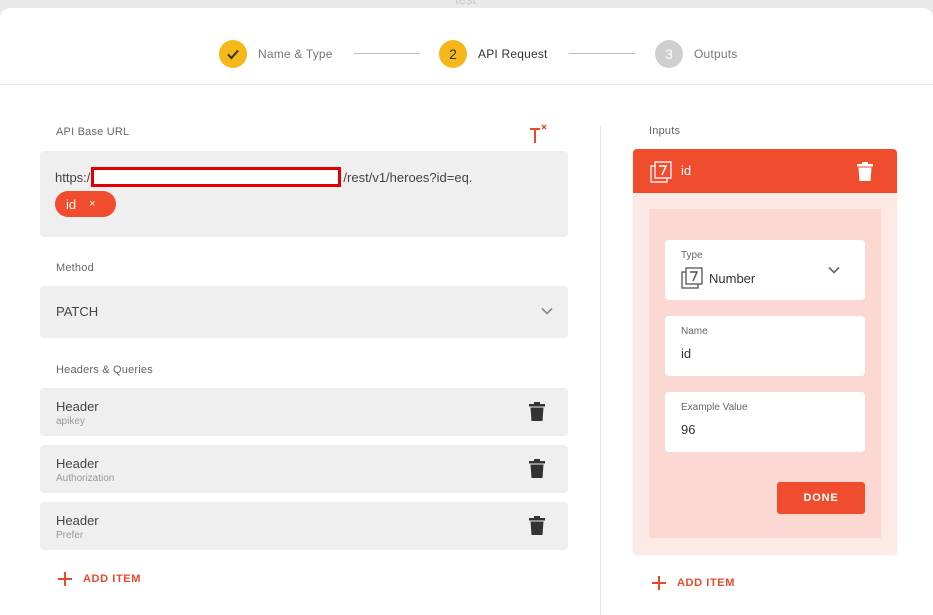 This screenshot has width=933, height=615. I want to click on example-value-field: Example Value 96, so click(765, 422).